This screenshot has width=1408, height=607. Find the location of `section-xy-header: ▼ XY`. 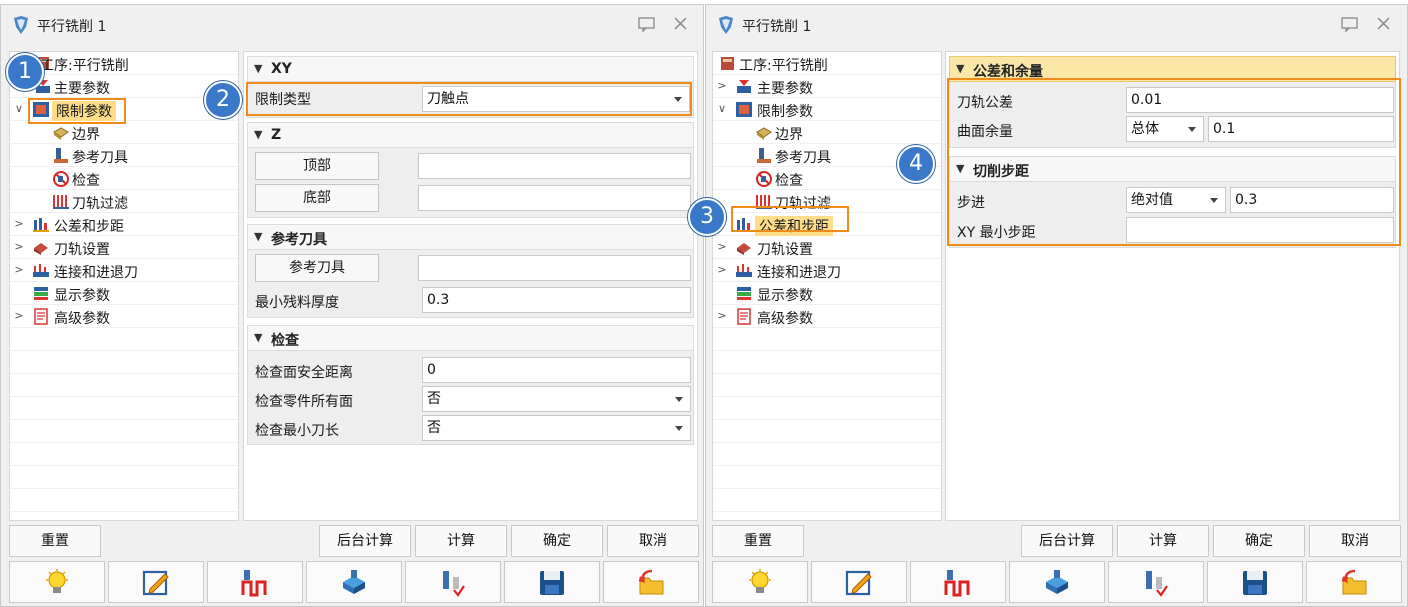

section-xy-header: ▼ XY is located at coordinates (470, 69).